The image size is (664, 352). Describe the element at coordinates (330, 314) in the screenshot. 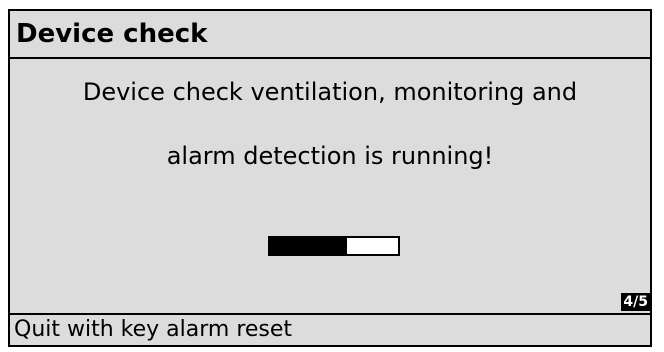

I see `footer-divider` at that location.